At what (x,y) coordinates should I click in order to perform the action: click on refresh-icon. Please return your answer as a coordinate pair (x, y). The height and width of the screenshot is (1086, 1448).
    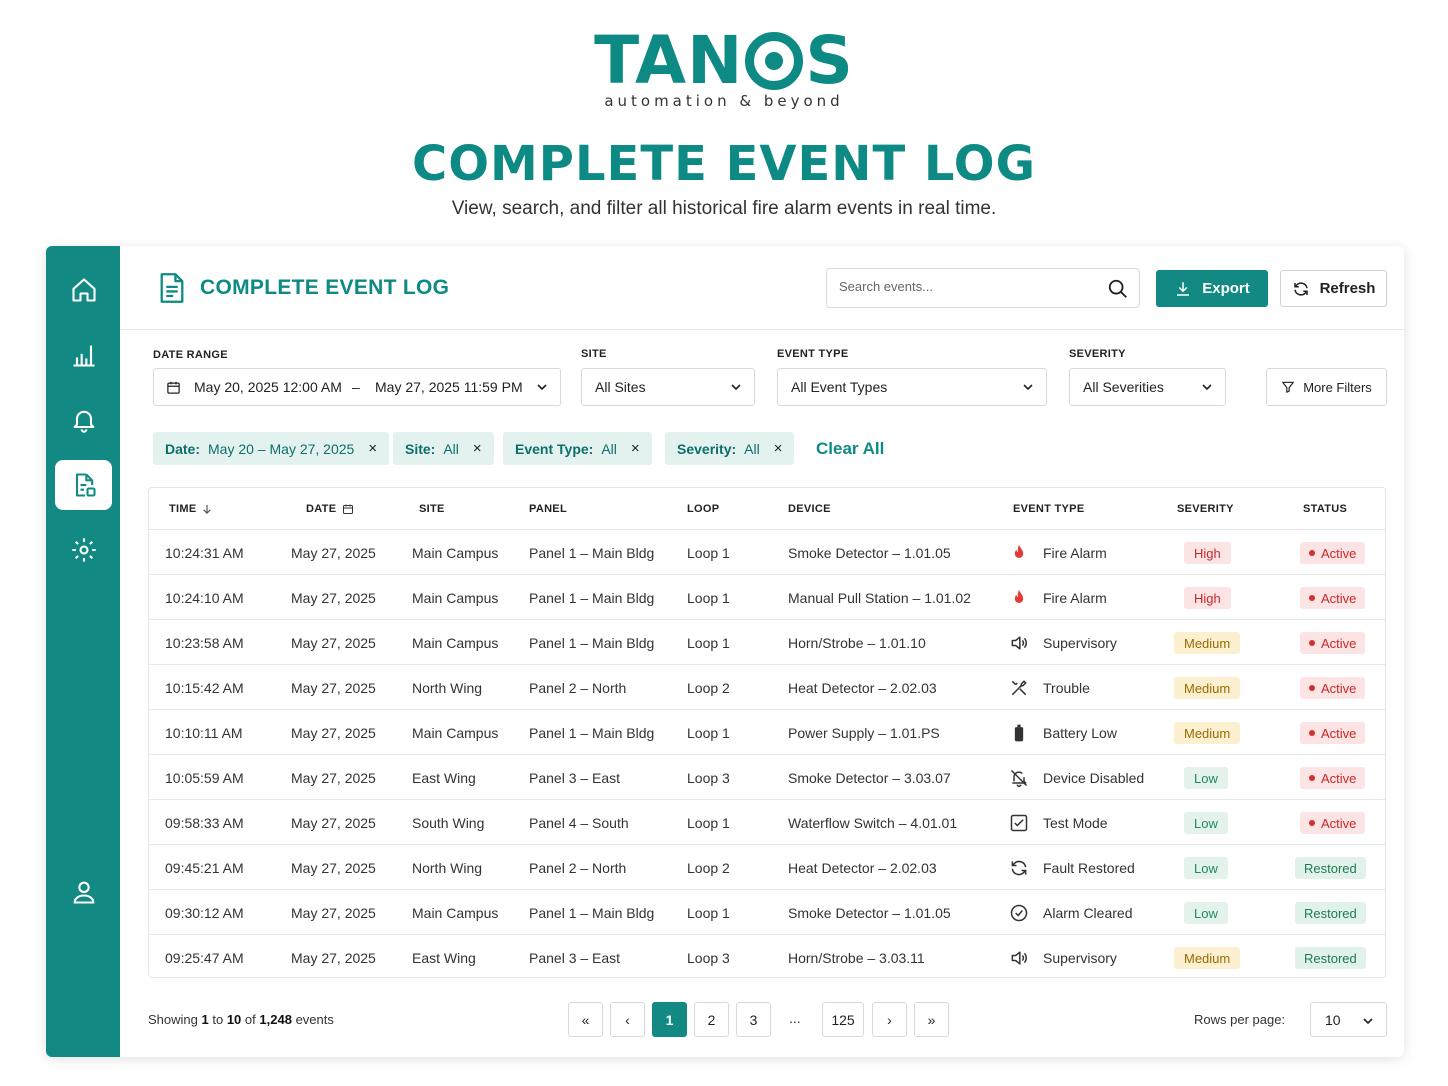
    Looking at the image, I should click on (1300, 288).